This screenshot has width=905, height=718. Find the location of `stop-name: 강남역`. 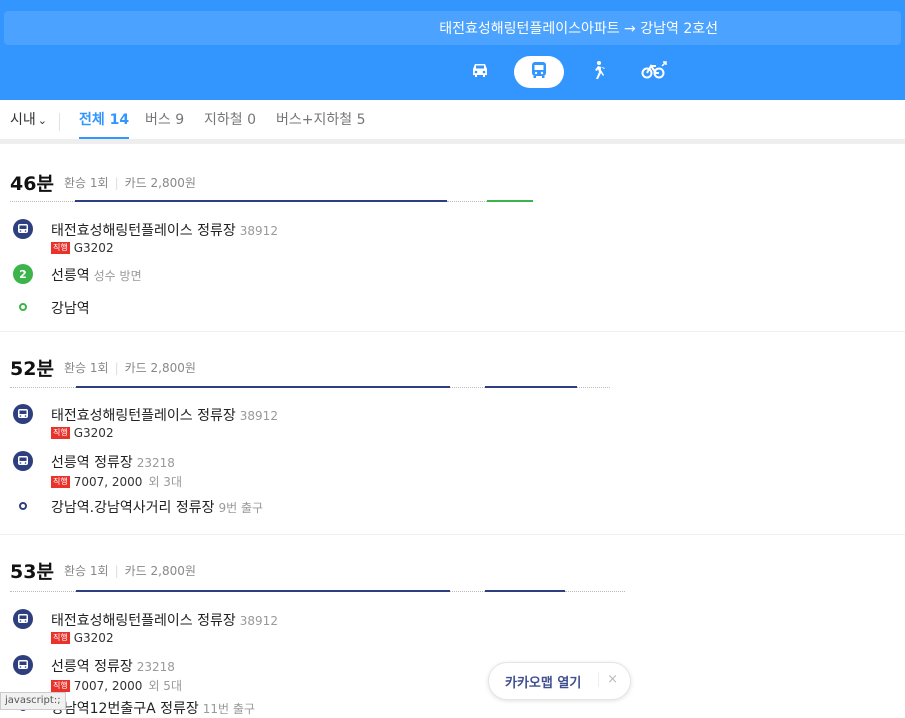

stop-name: 강남역 is located at coordinates (70, 308).